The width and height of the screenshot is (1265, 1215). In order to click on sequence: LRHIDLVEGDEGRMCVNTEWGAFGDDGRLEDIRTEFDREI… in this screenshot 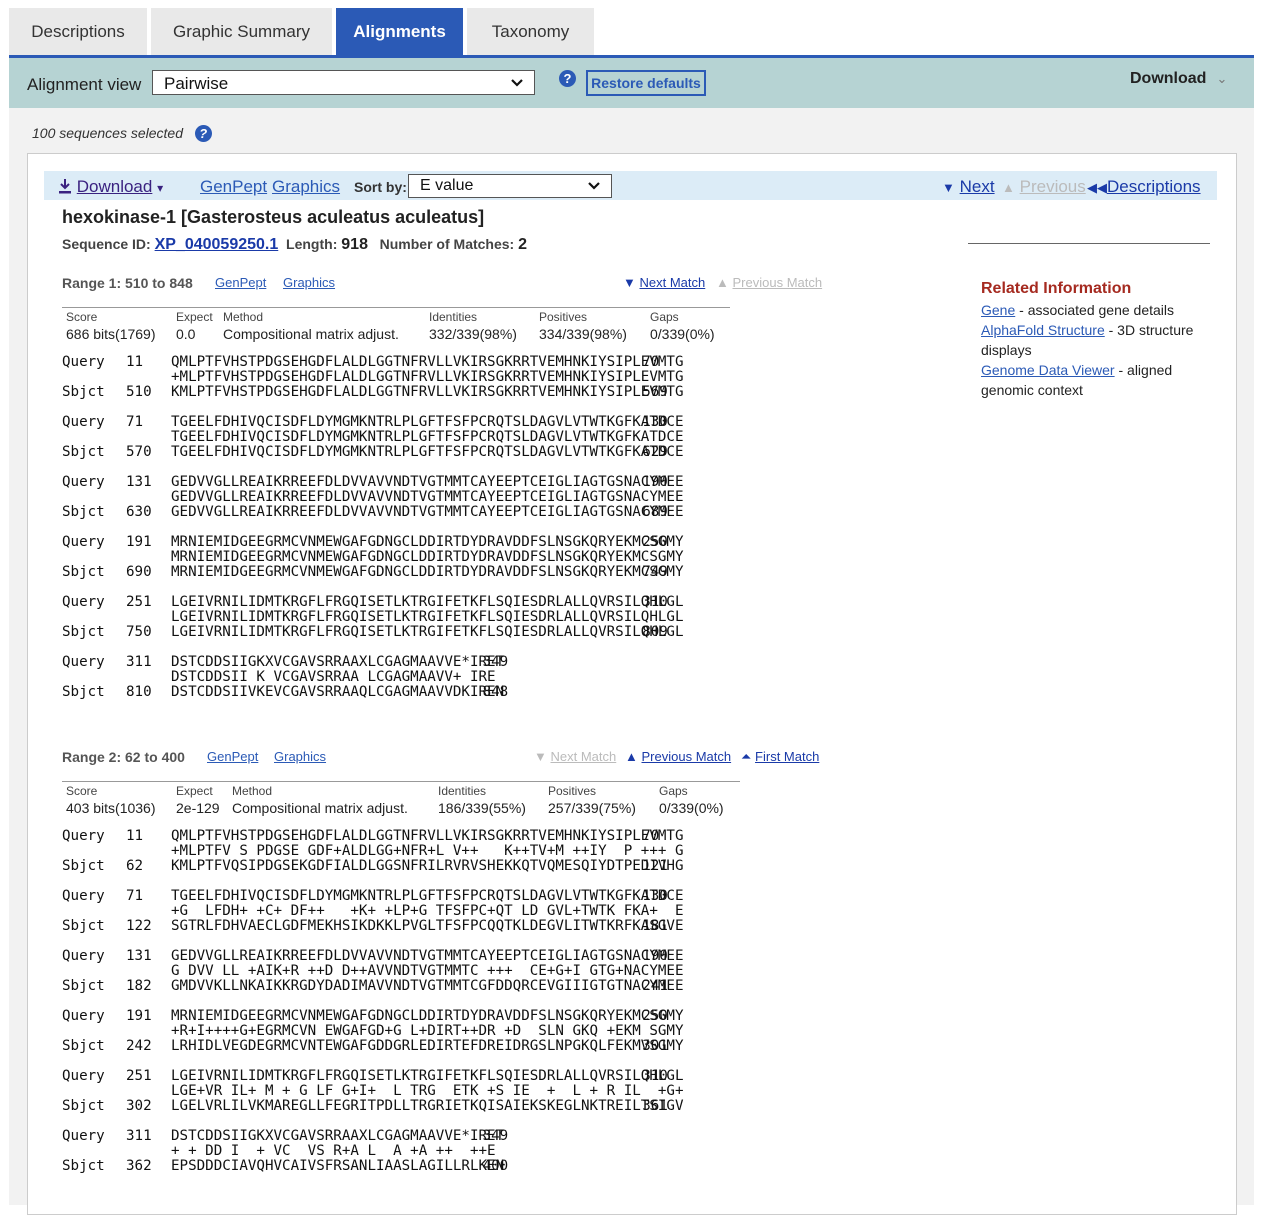, I will do `click(427, 1046)`.